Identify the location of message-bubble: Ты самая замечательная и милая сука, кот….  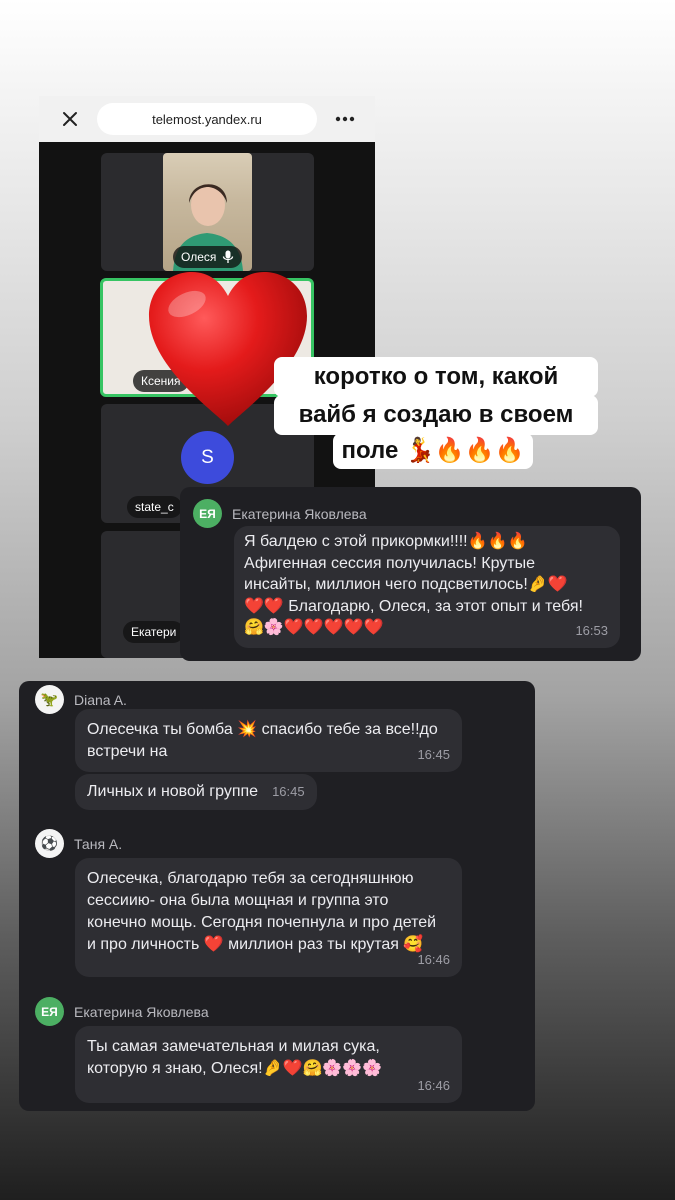
(268, 1064).